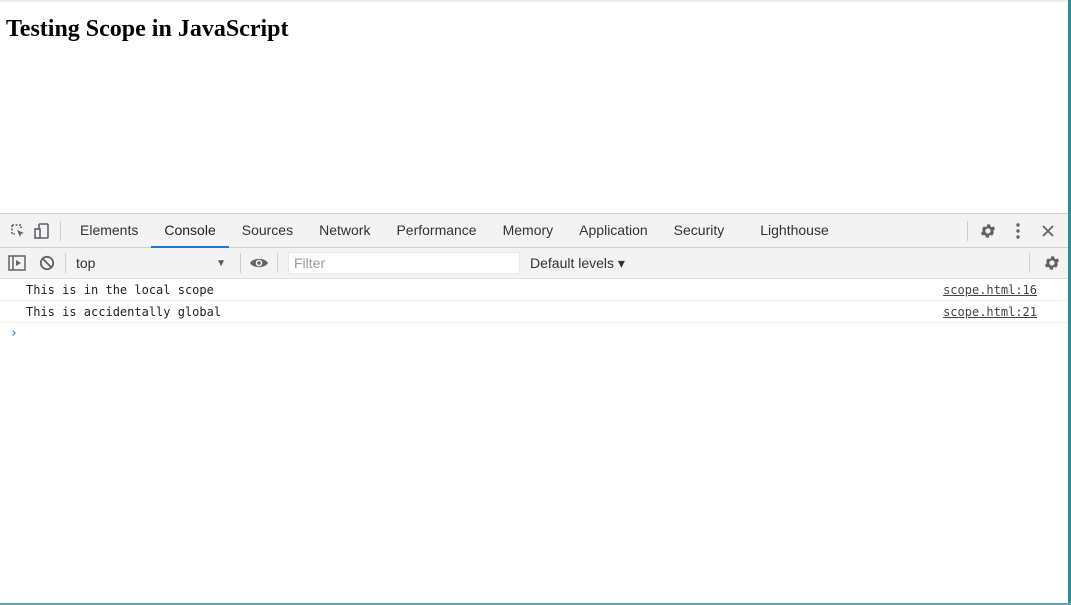 The height and width of the screenshot is (605, 1071). I want to click on console-toolbar: top ▼ Filter Default levels ▾, so click(534, 263).